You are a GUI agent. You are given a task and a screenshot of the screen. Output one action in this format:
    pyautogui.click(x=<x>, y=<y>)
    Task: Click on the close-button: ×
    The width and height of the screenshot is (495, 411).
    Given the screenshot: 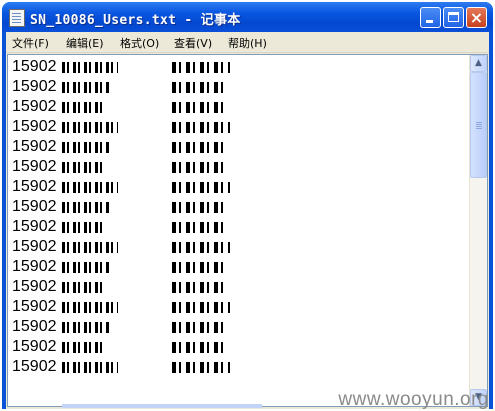 What is the action you would take?
    pyautogui.click(x=476, y=17)
    